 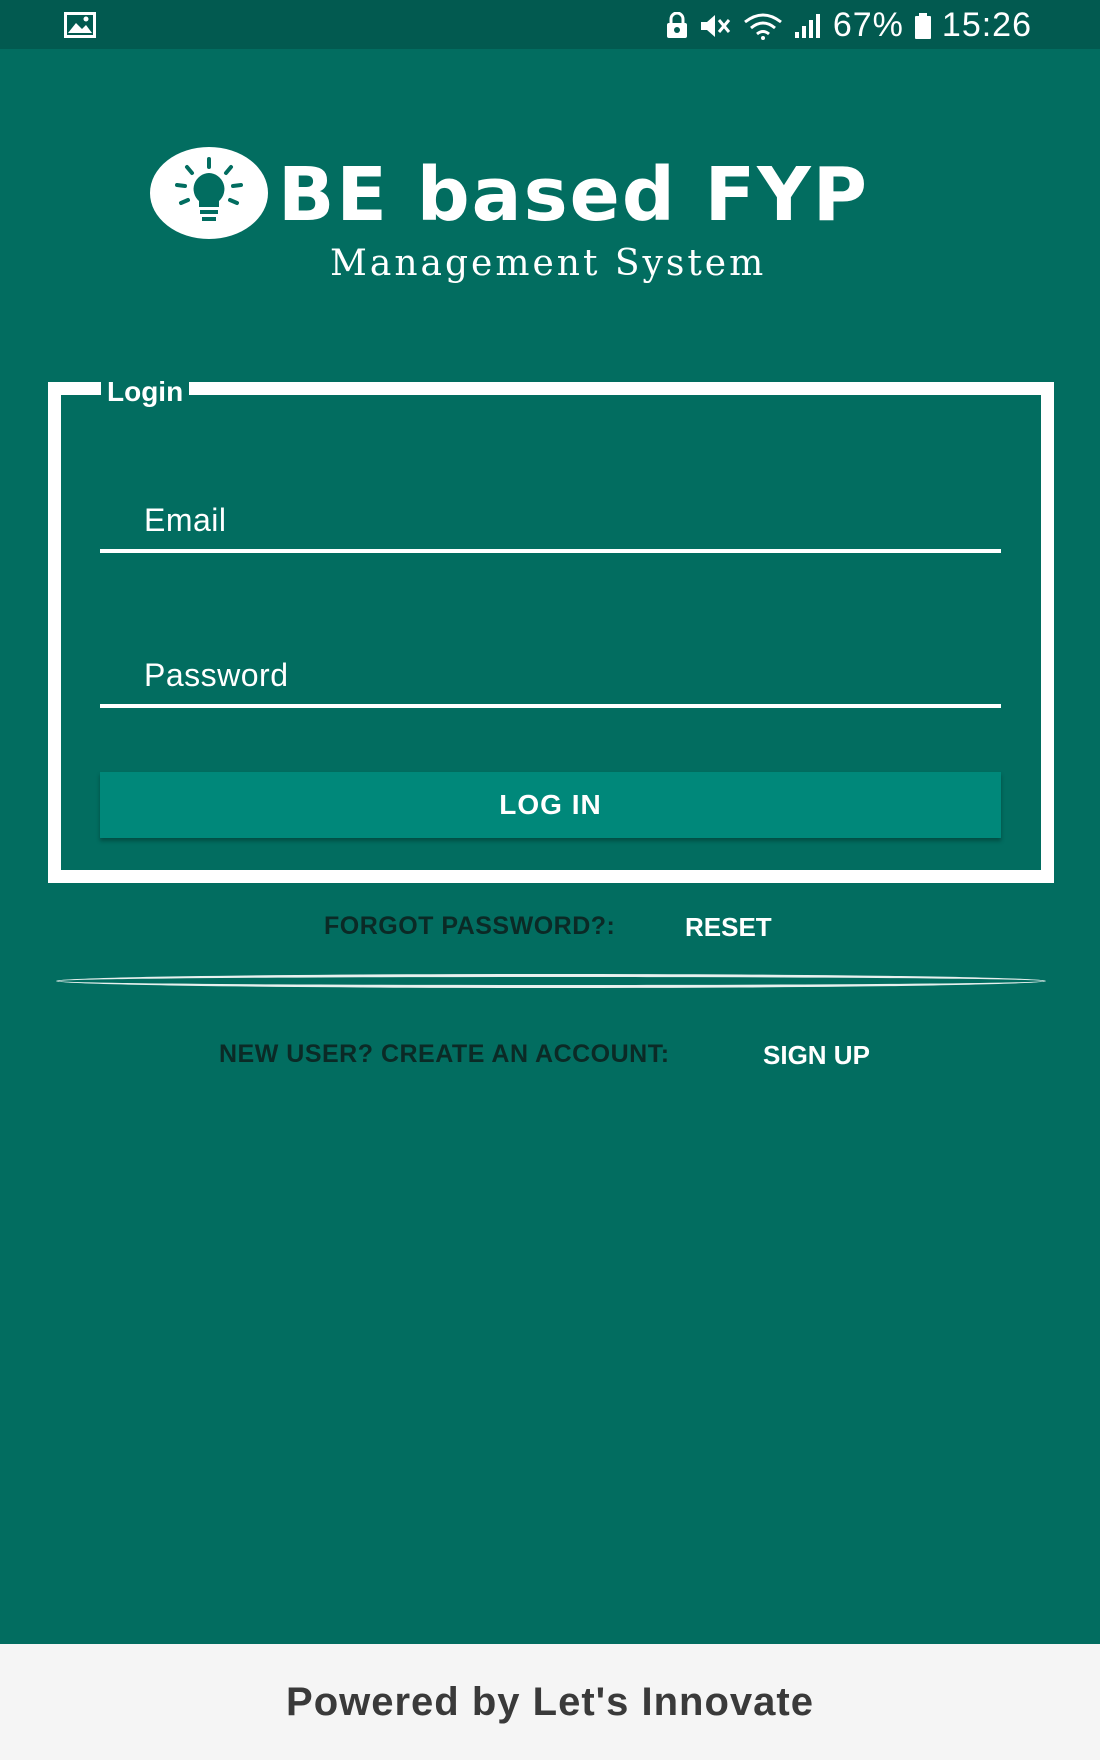 What do you see at coordinates (728, 927) in the screenshot?
I see `reset-link: RESET` at bounding box center [728, 927].